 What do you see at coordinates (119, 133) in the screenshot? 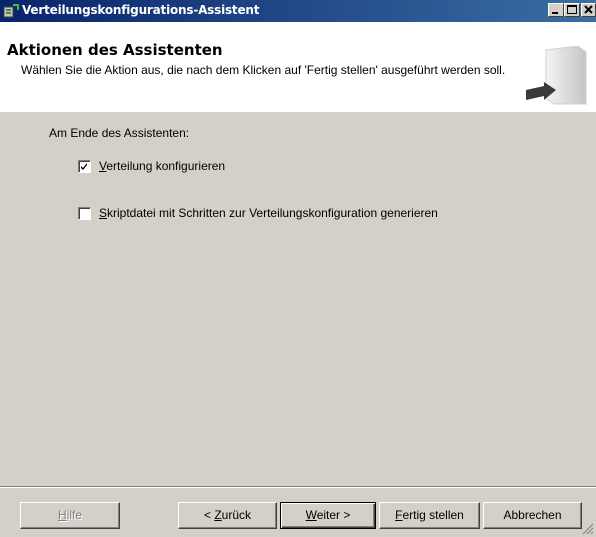
I see `section-label: Am Ende des Assistenten:` at bounding box center [119, 133].